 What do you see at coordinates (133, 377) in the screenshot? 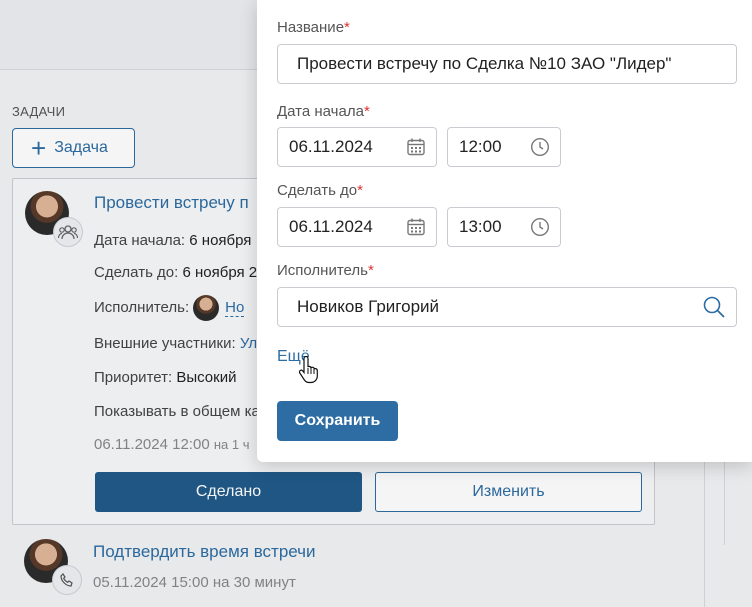
I see `priority-label: Приоритет:` at bounding box center [133, 377].